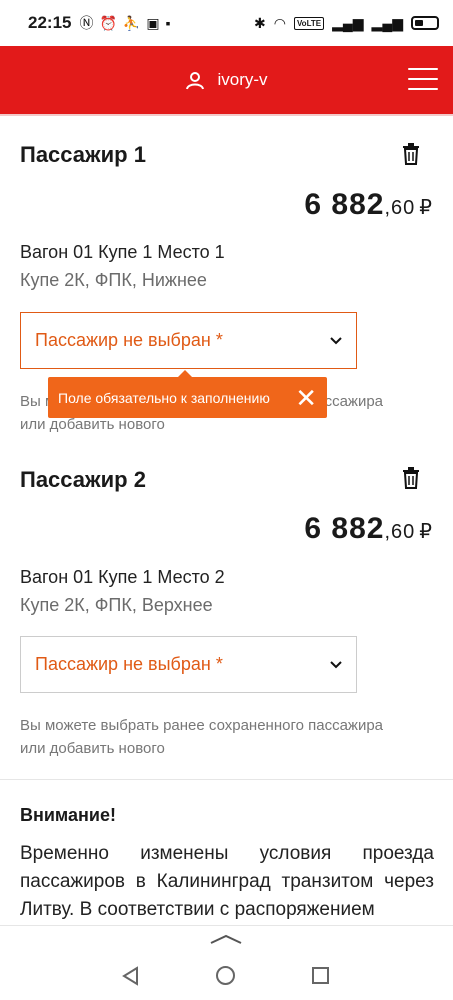 Image resolution: width=453 pixels, height=1000 pixels. What do you see at coordinates (168, 23) in the screenshot?
I see `flag-icon: ▪` at bounding box center [168, 23].